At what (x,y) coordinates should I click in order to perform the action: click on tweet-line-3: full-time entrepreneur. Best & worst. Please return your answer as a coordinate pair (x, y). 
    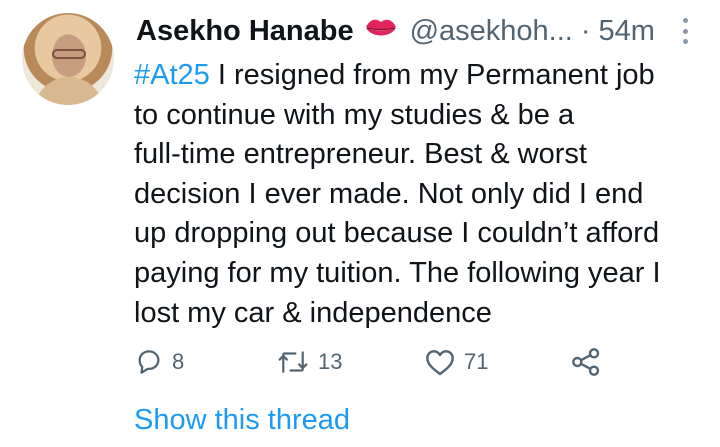
    Looking at the image, I should click on (360, 154).